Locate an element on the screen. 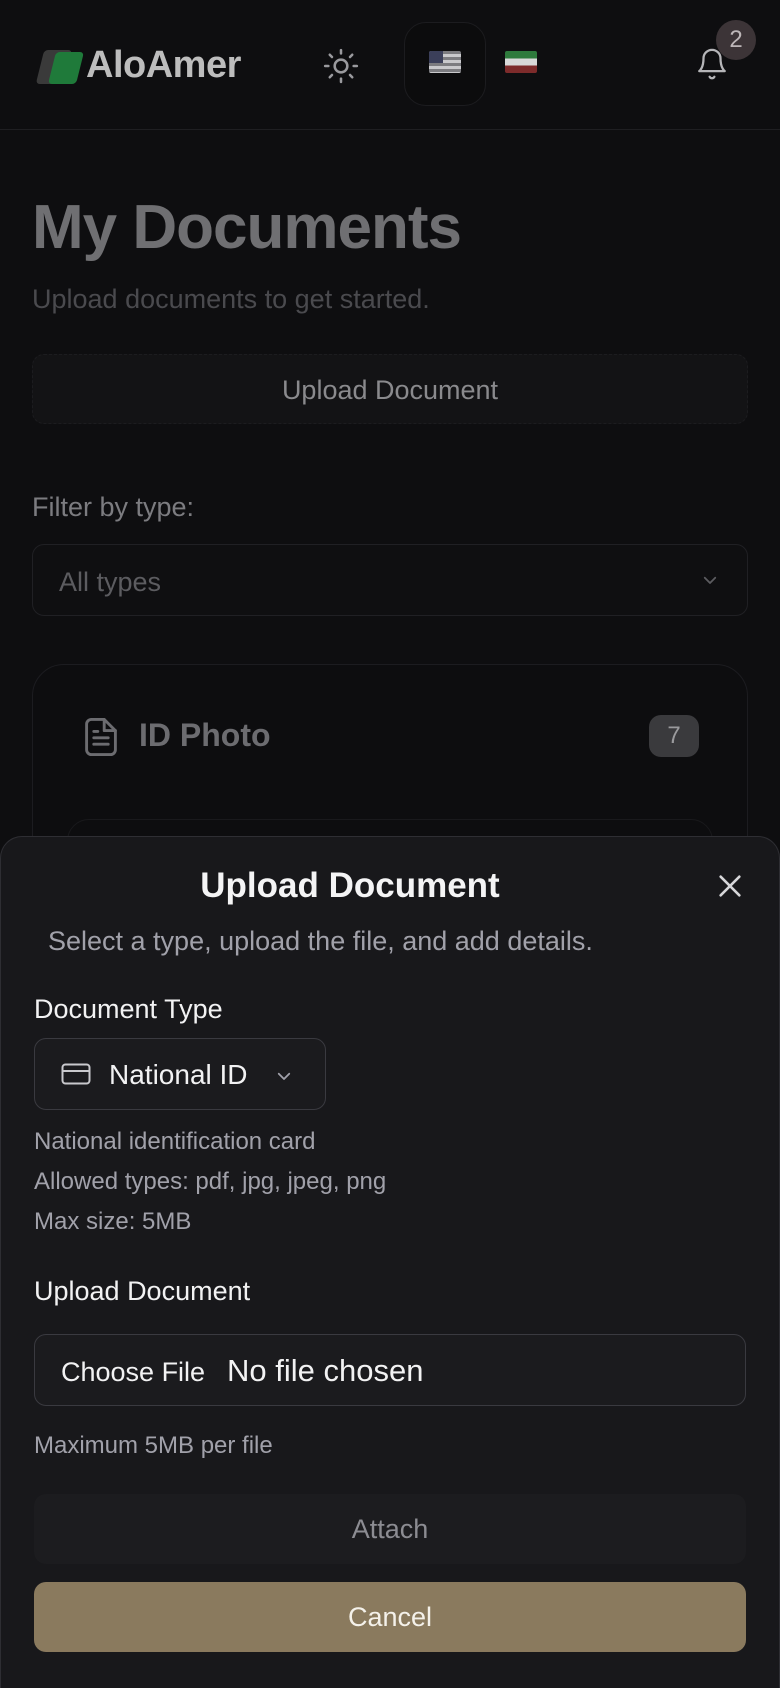 Image resolution: width=780 pixels, height=1688 pixels. logo-mark-icon is located at coordinates (59, 66).